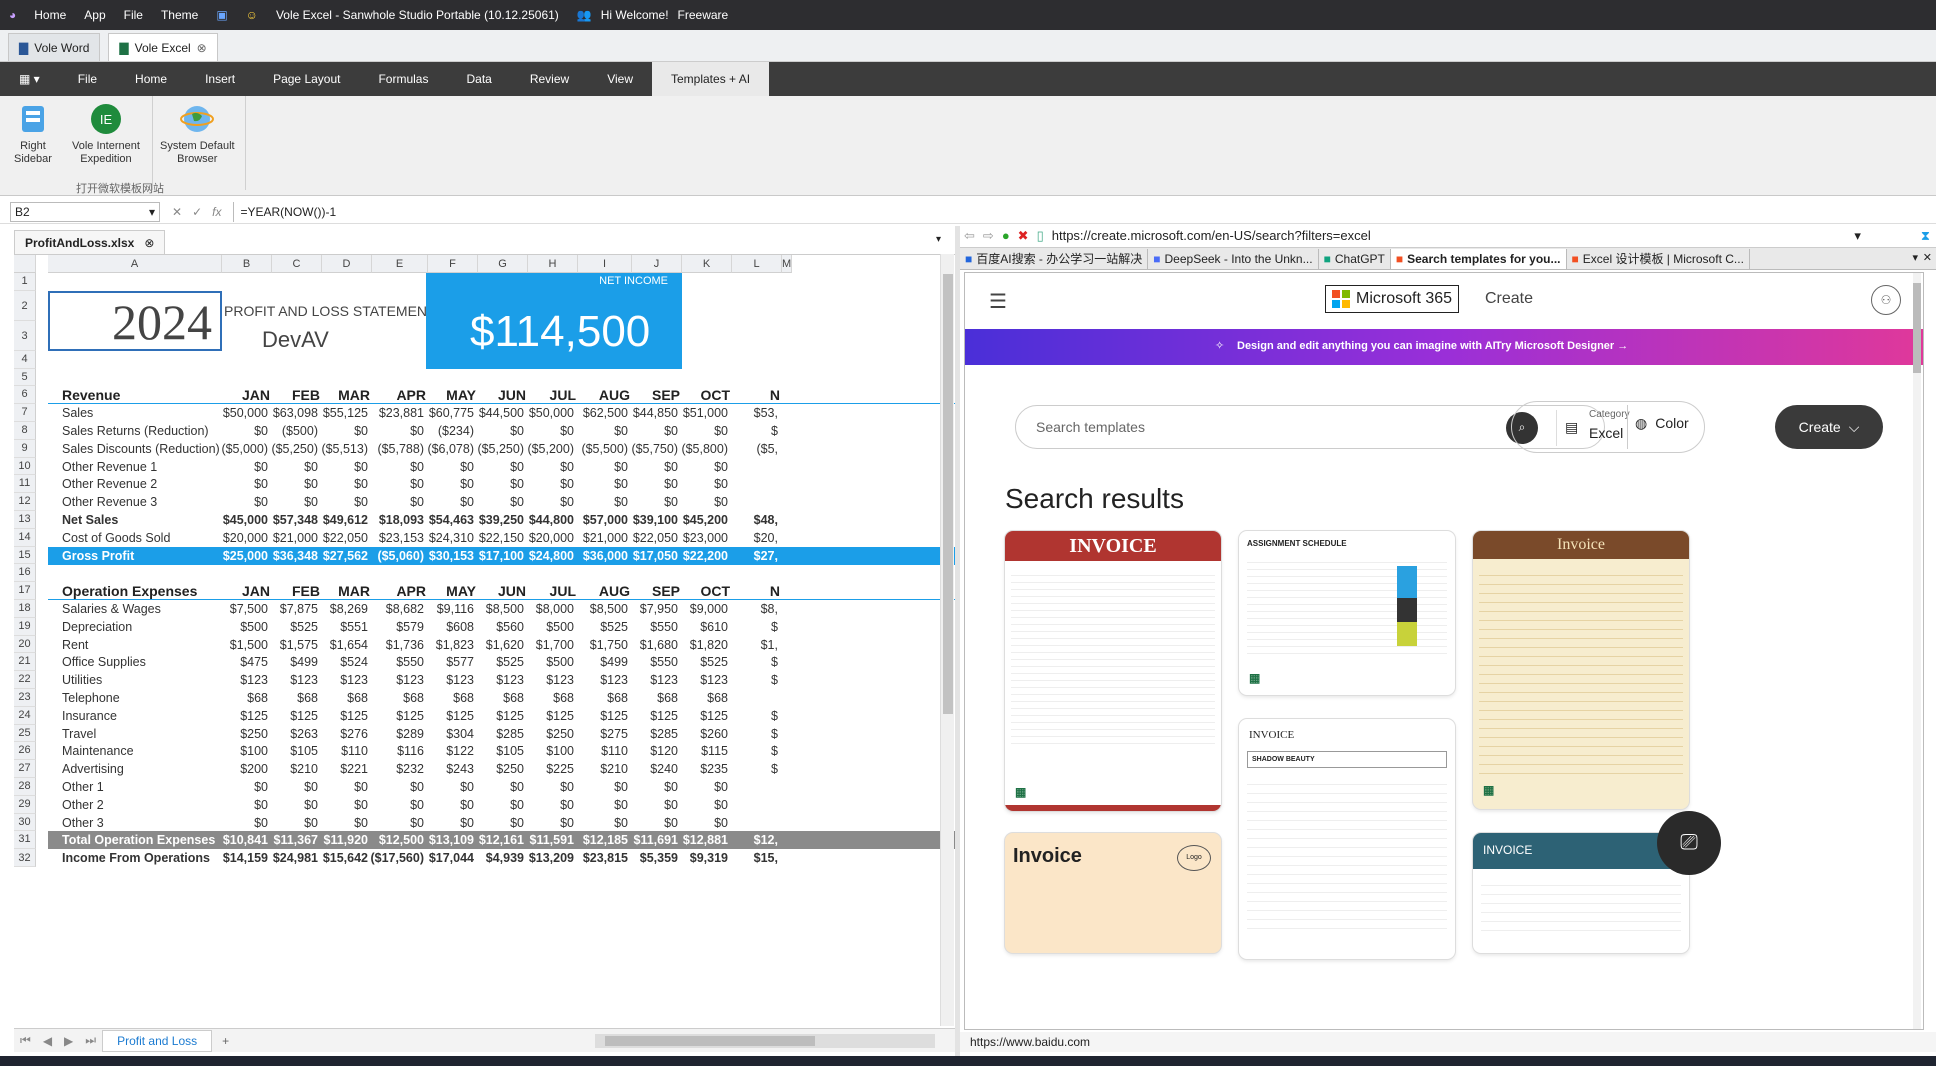 This screenshot has width=1936, height=1066. I want to click on value-cell: $9,319, so click(700, 858).